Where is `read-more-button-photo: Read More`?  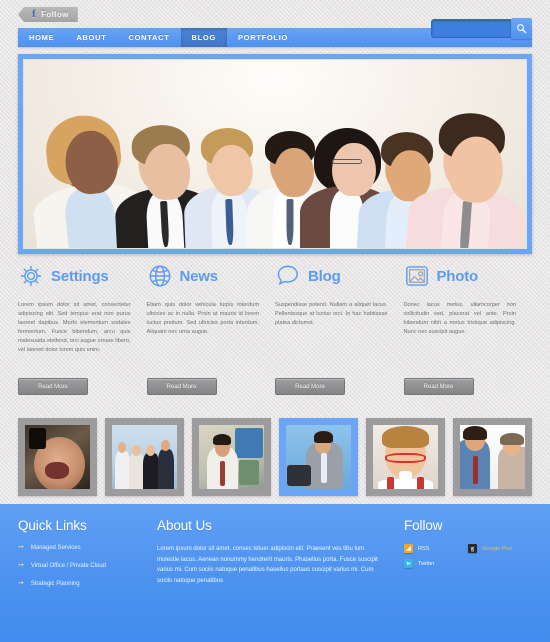 read-more-button-photo: Read More is located at coordinates (438, 386).